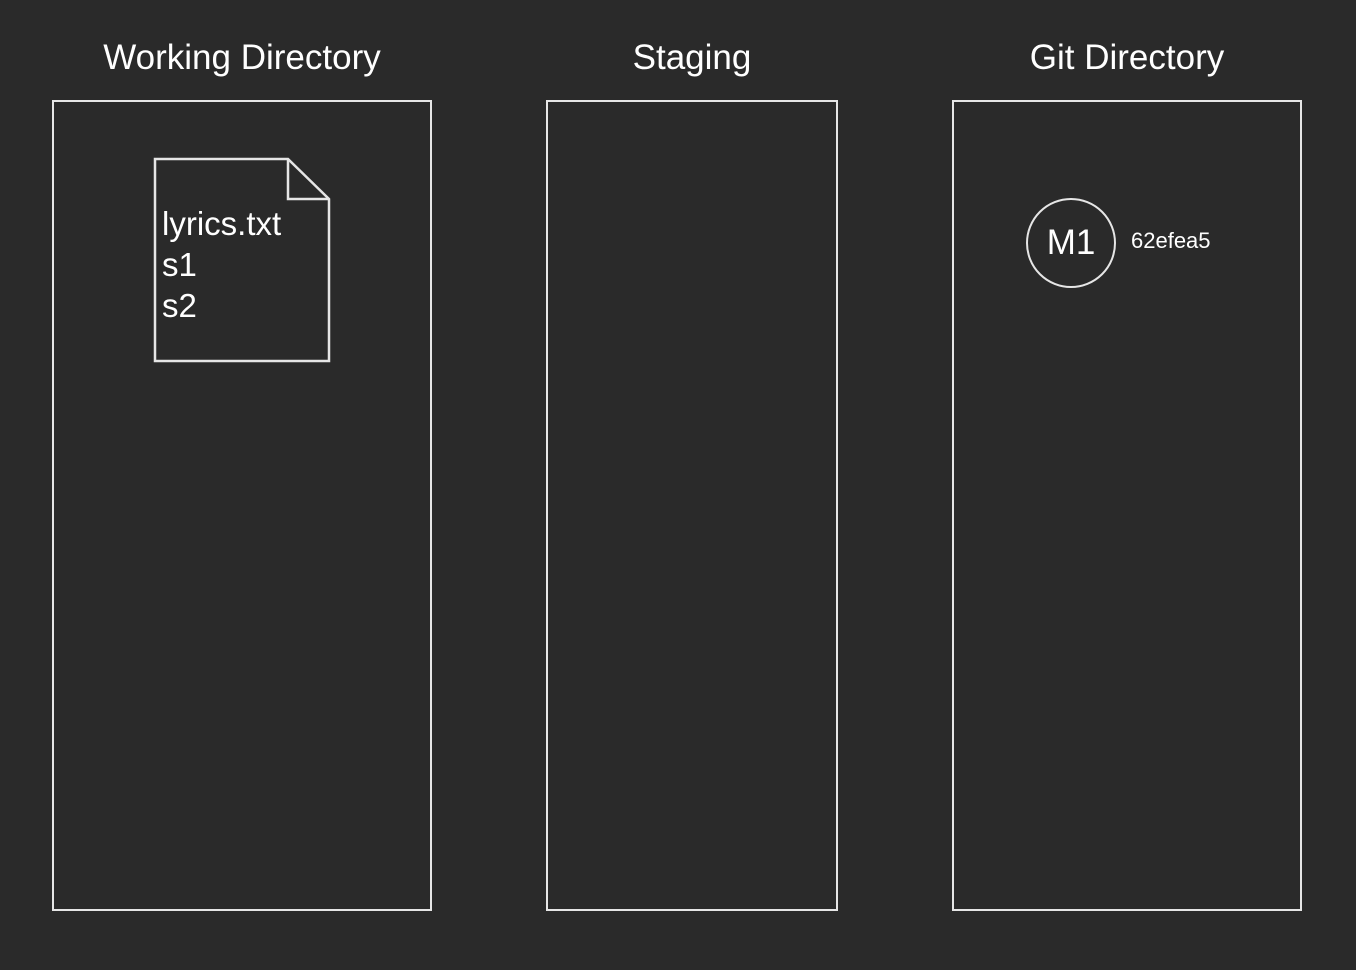 The image size is (1356, 970). What do you see at coordinates (179, 264) in the screenshot?
I see `file-line: s1` at bounding box center [179, 264].